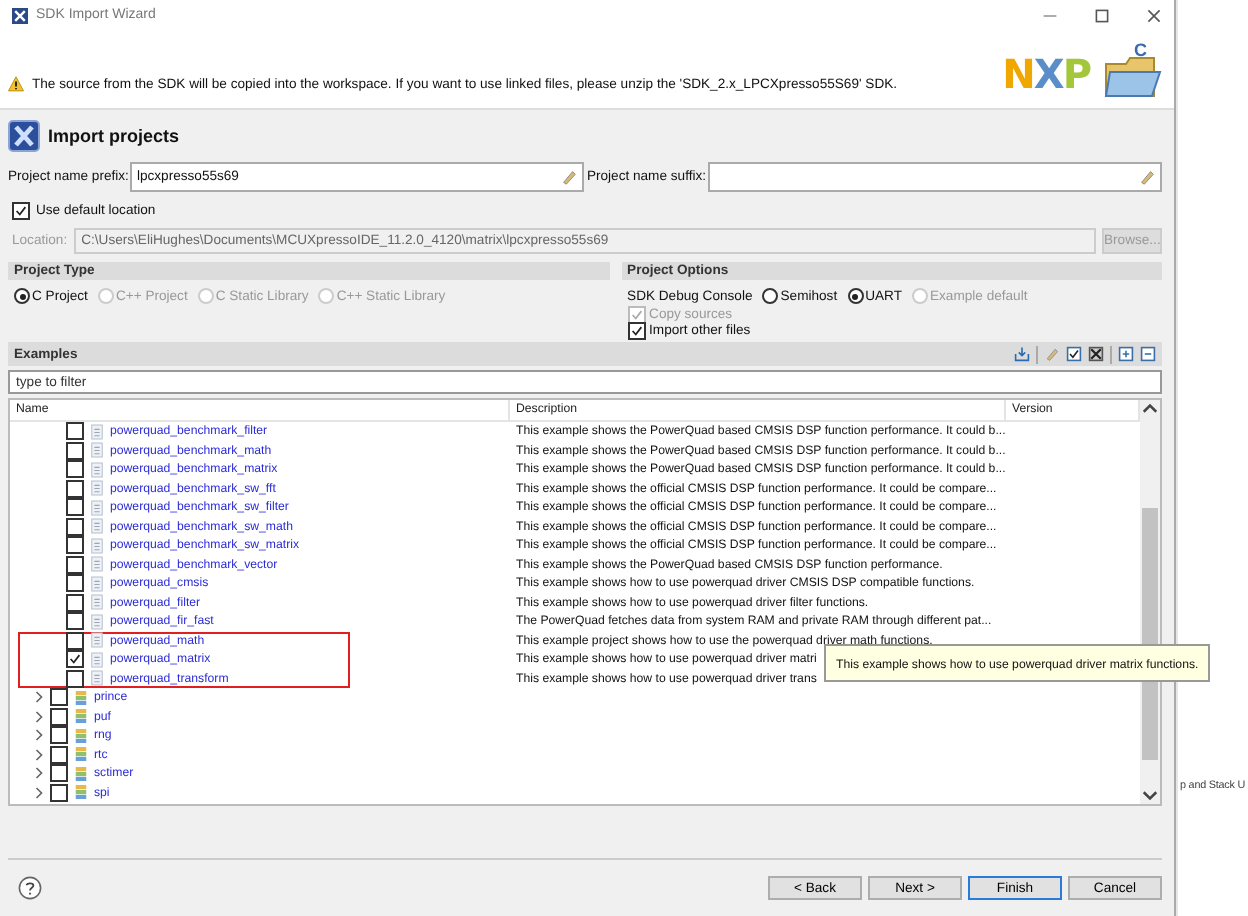  I want to click on expand-all-icon, so click(1126, 354).